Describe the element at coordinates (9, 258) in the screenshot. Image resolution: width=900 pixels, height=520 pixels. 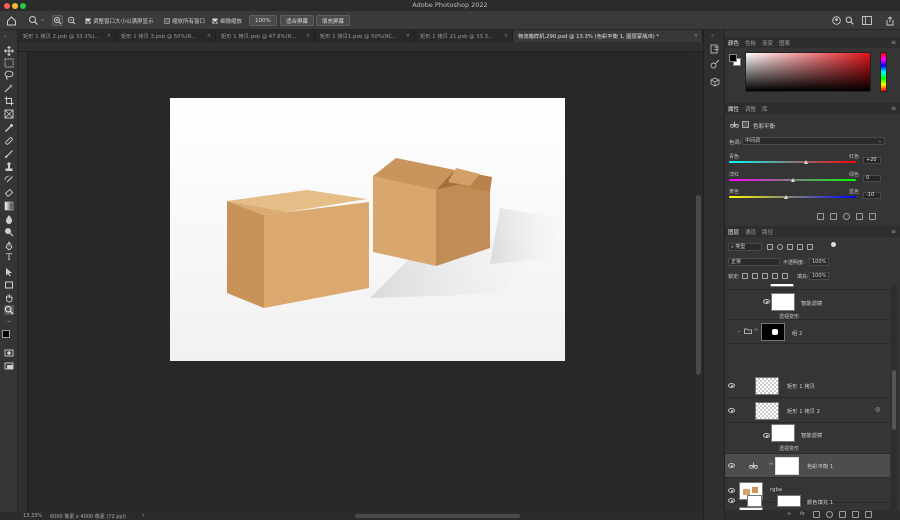
I see `type-tool-icon: T` at that location.